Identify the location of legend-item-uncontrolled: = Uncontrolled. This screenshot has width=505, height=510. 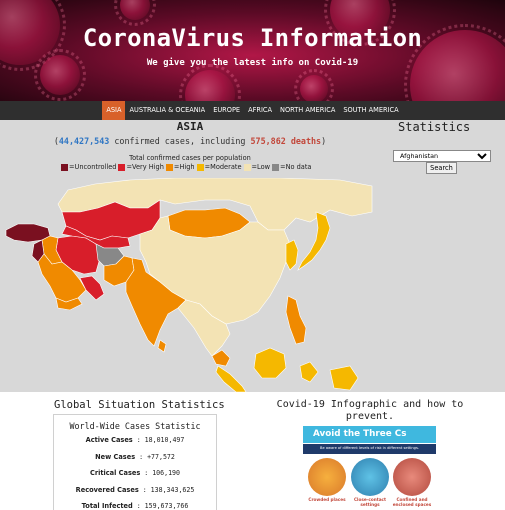
(88, 167).